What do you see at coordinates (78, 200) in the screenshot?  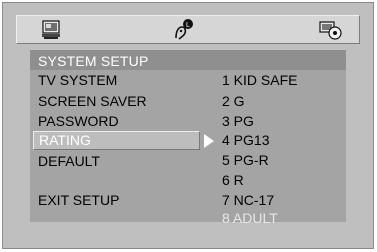 I see `menu-item-exit-setup: EXIT SETUP` at bounding box center [78, 200].